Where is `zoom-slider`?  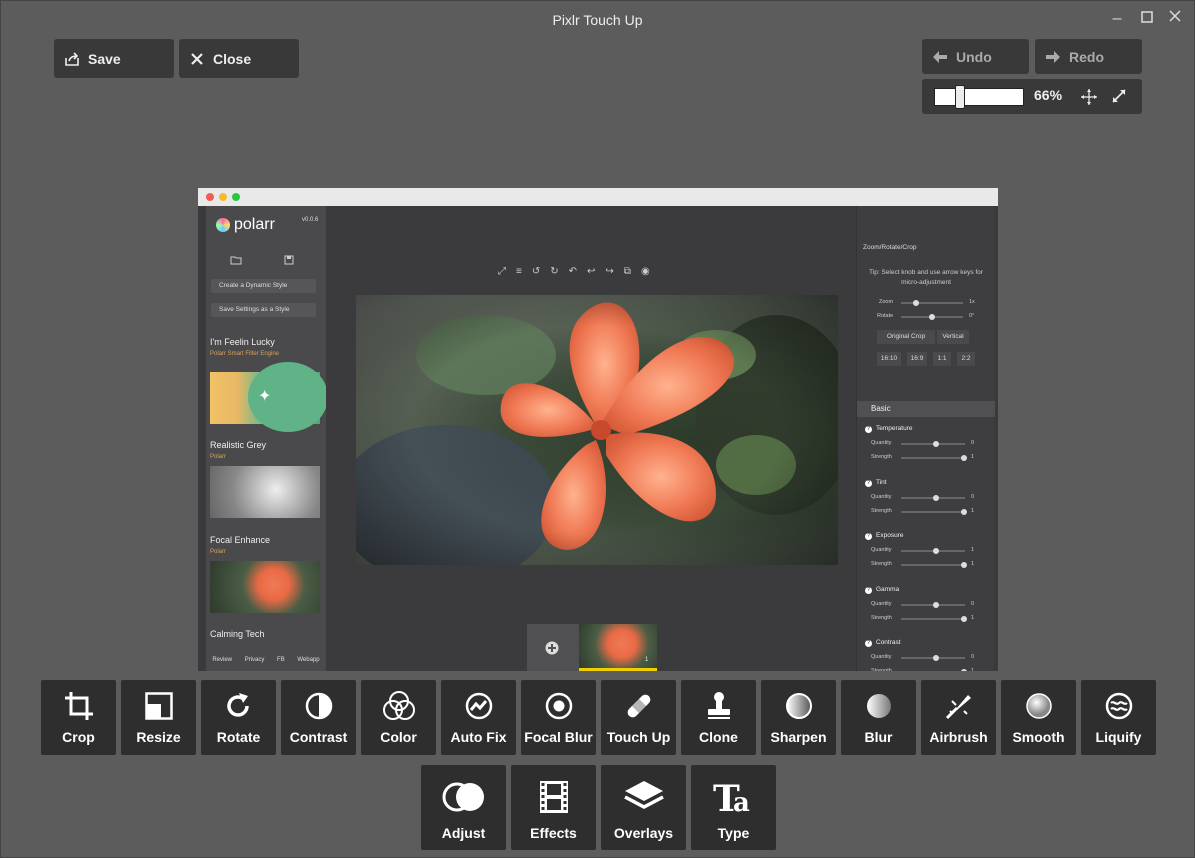
zoom-slider is located at coordinates (979, 97).